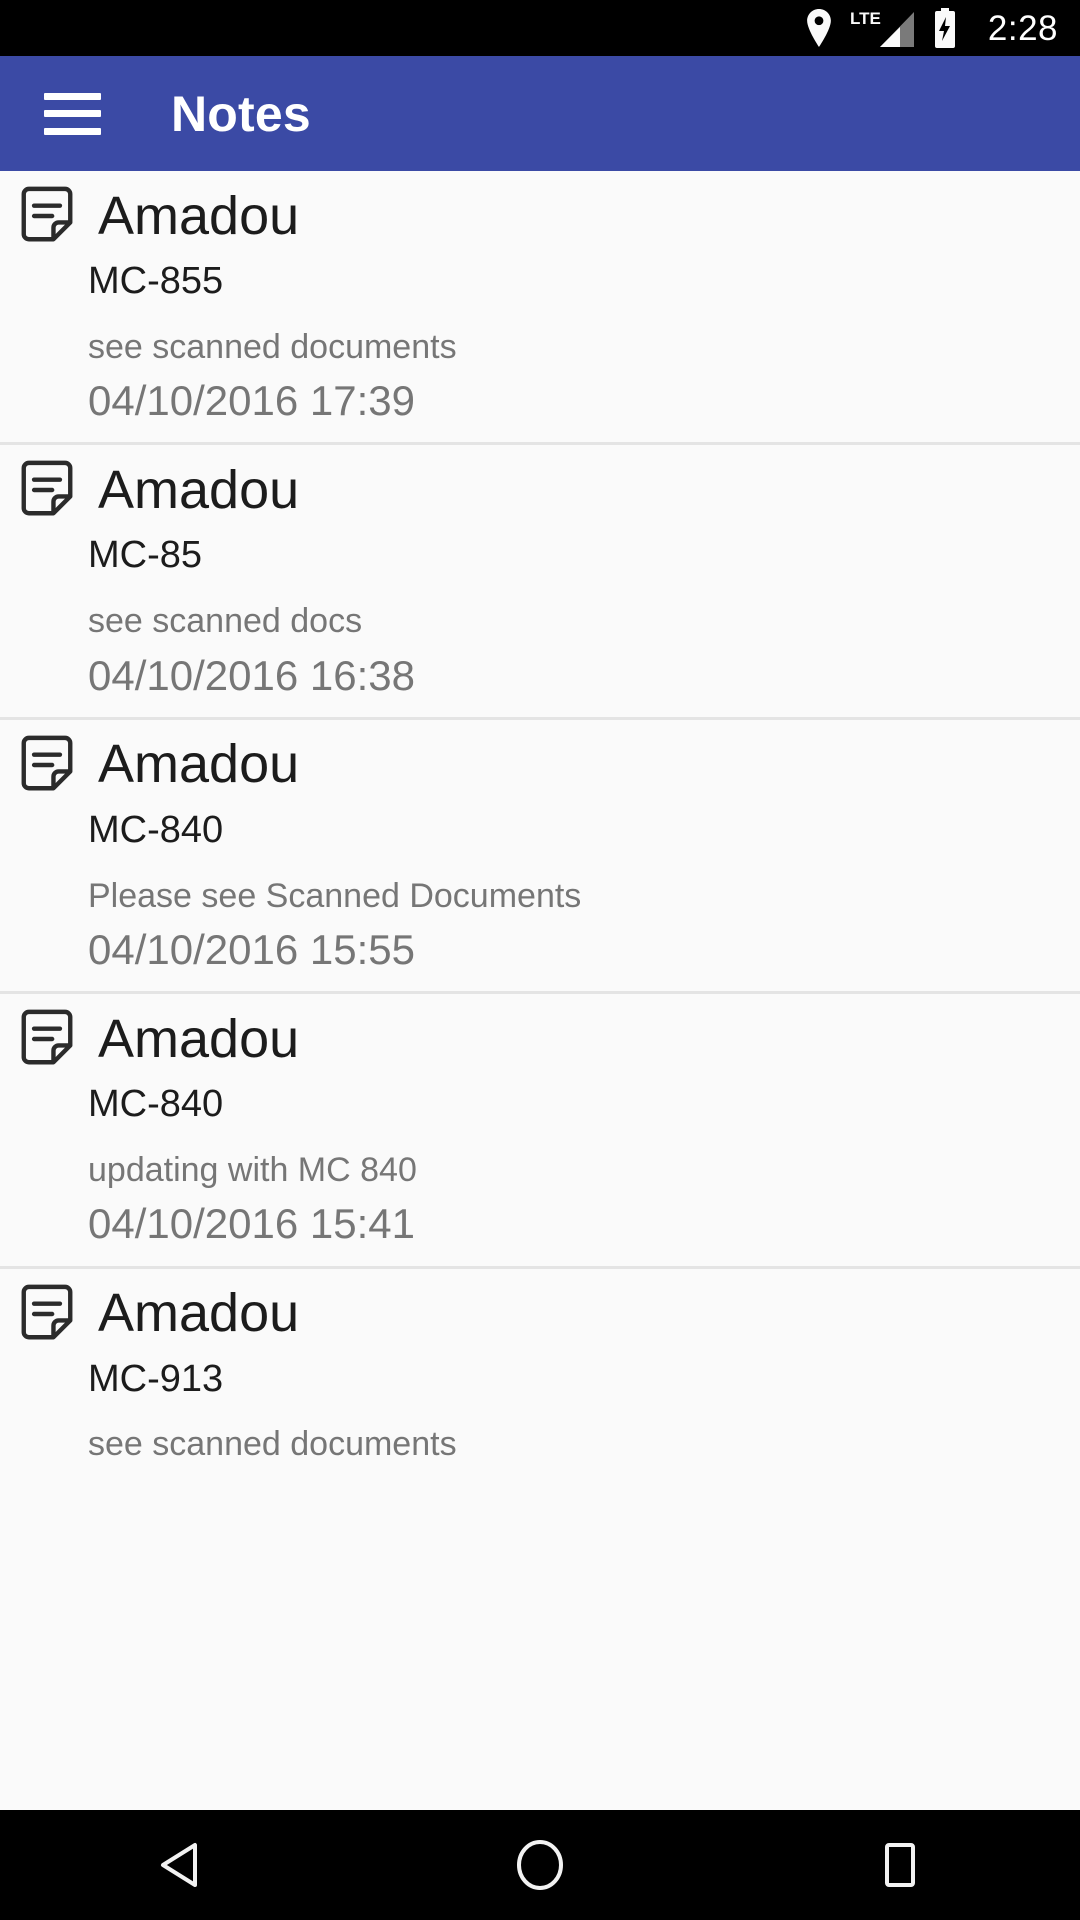 This screenshot has height=1920, width=1080. I want to click on back-button, so click(180, 1865).